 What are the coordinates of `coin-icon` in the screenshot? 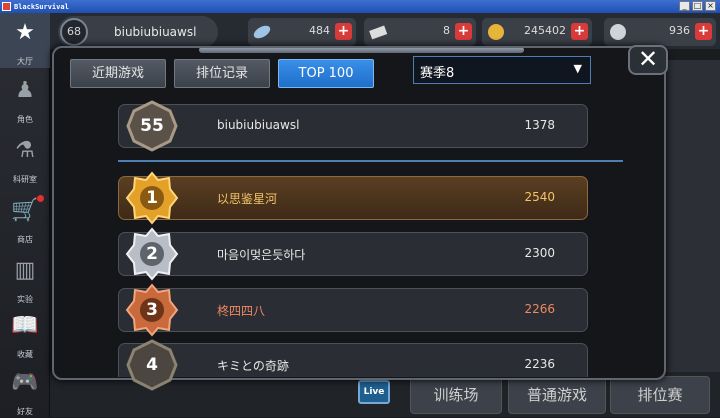 It's located at (496, 32).